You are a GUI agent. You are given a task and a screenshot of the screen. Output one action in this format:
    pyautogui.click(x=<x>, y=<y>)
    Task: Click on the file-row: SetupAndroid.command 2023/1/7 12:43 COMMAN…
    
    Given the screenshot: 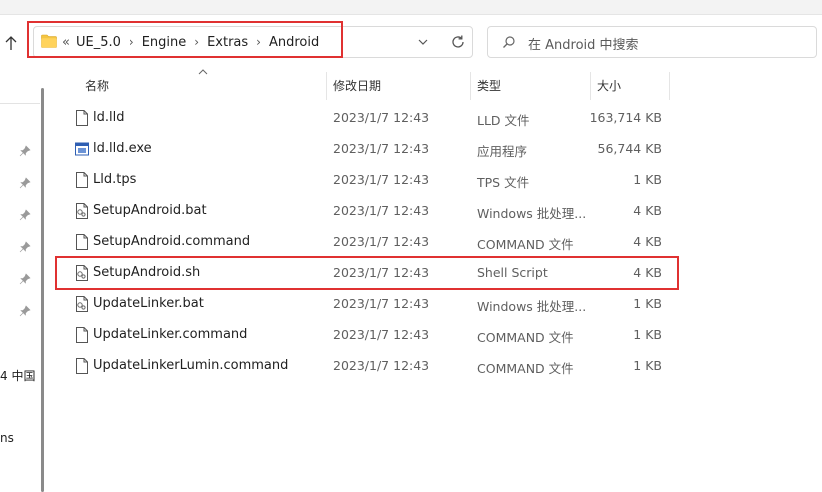 What is the action you would take?
    pyautogui.click(x=380, y=241)
    